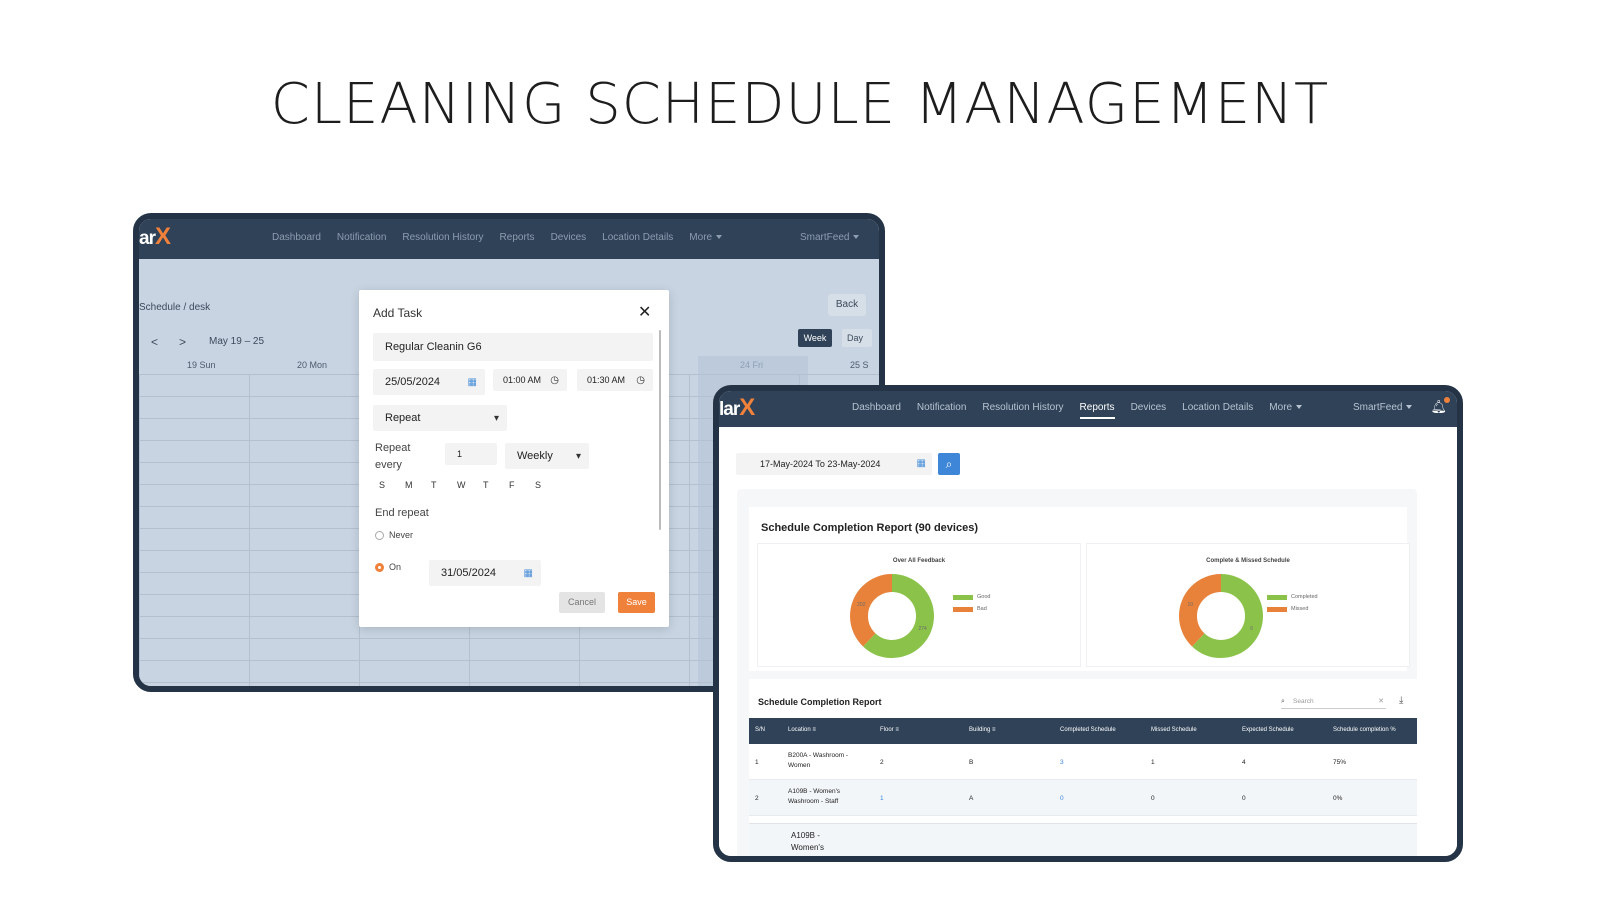  Describe the element at coordinates (582, 602) in the screenshot. I see `cancel-button: Cancel` at that location.